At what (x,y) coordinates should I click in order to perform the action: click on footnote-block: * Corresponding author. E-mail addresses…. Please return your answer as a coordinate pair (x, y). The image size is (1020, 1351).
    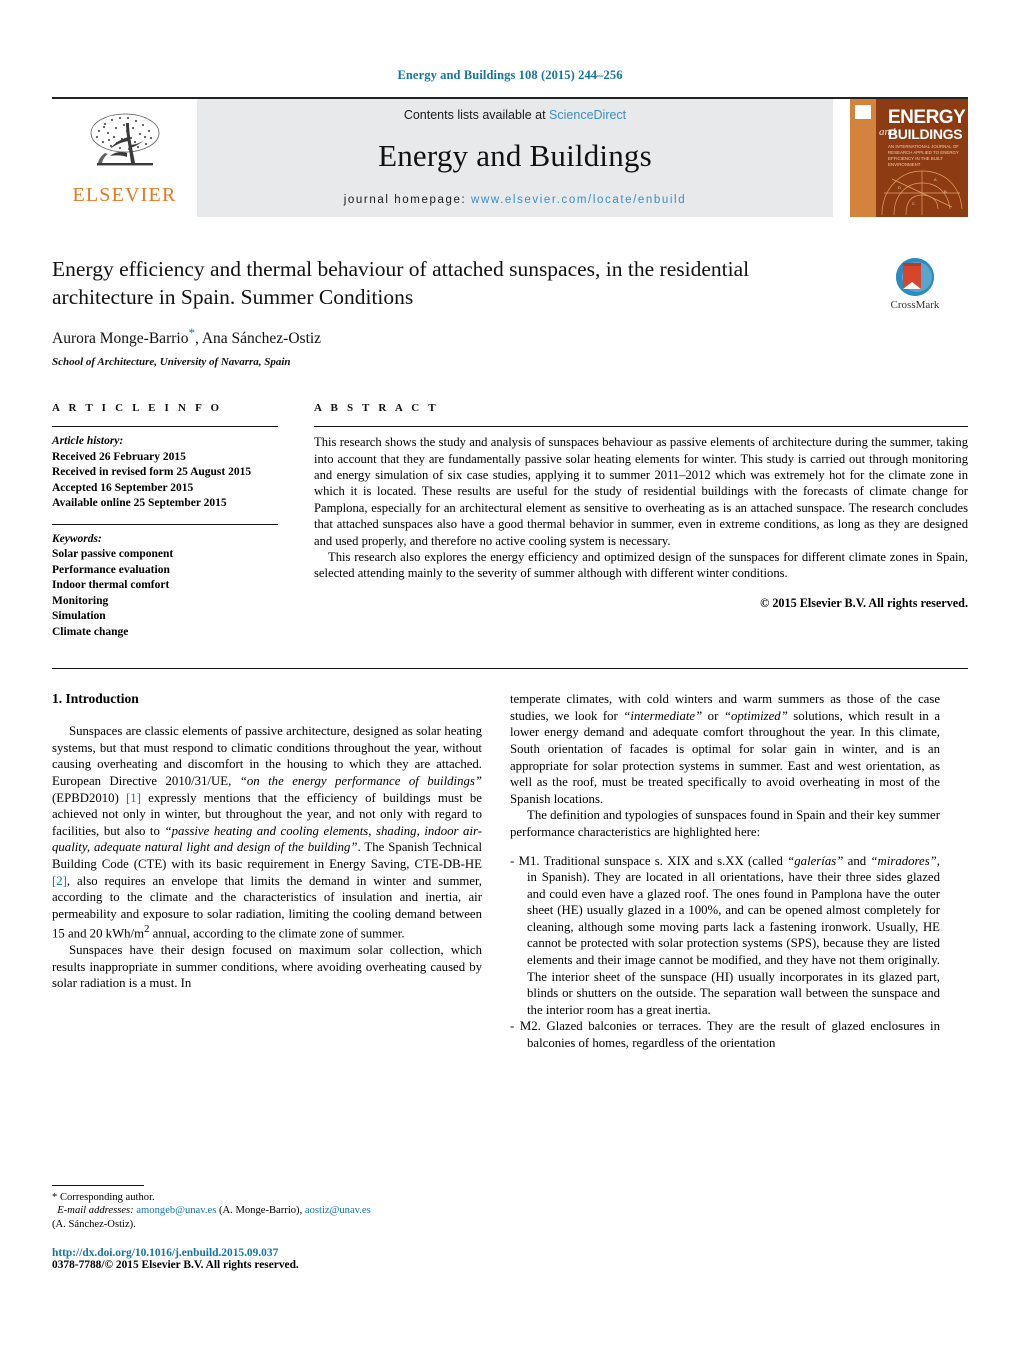
    Looking at the image, I should click on (267, 1227).